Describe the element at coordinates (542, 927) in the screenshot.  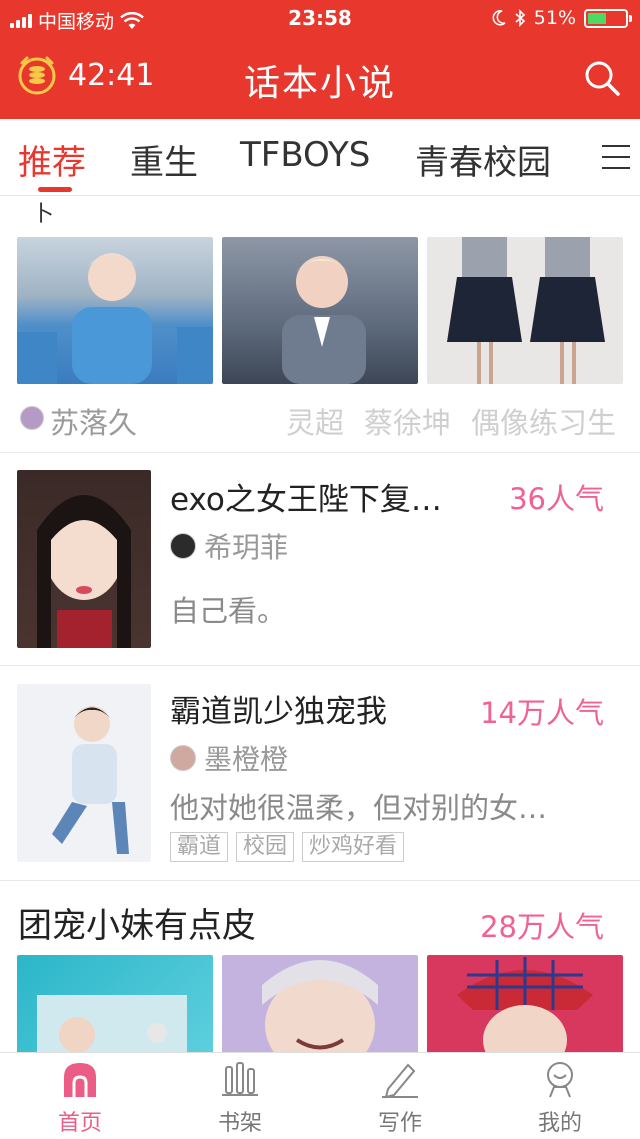
I see `popularity-count: 28万人气` at that location.